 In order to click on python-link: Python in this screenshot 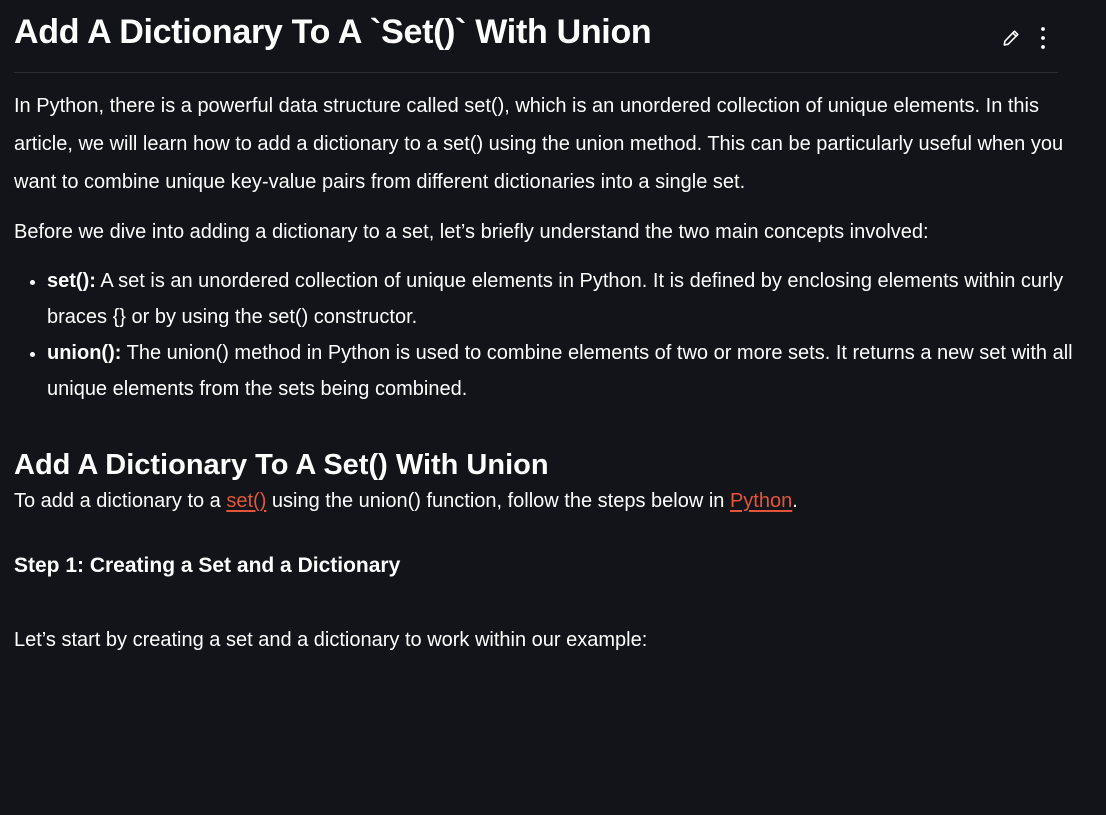, I will do `click(761, 501)`.